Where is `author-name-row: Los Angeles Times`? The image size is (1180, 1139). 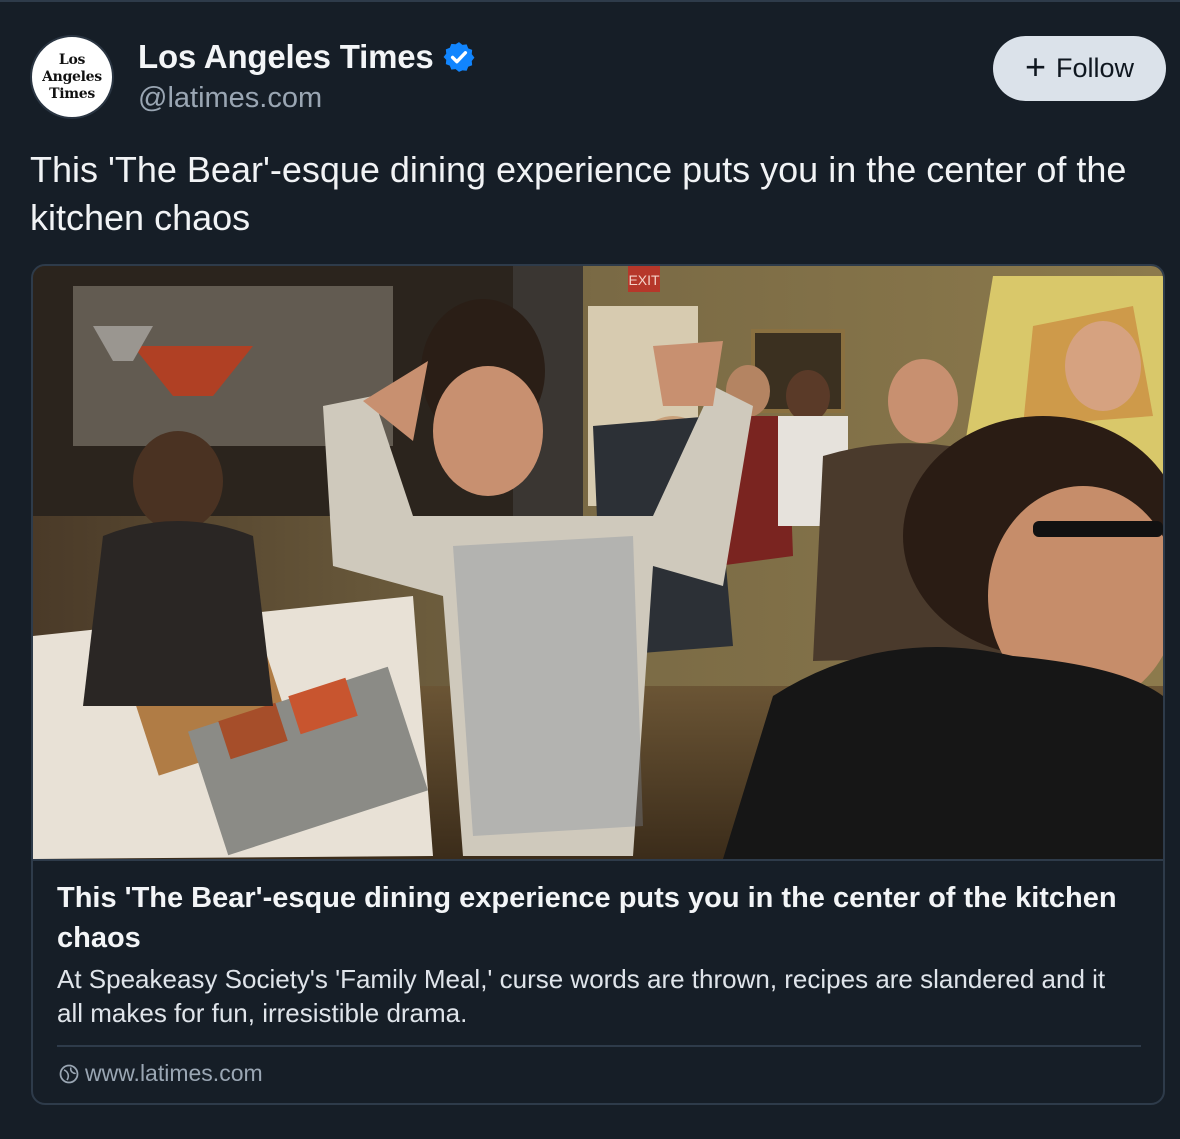
author-name-row: Los Angeles Times is located at coordinates (307, 57).